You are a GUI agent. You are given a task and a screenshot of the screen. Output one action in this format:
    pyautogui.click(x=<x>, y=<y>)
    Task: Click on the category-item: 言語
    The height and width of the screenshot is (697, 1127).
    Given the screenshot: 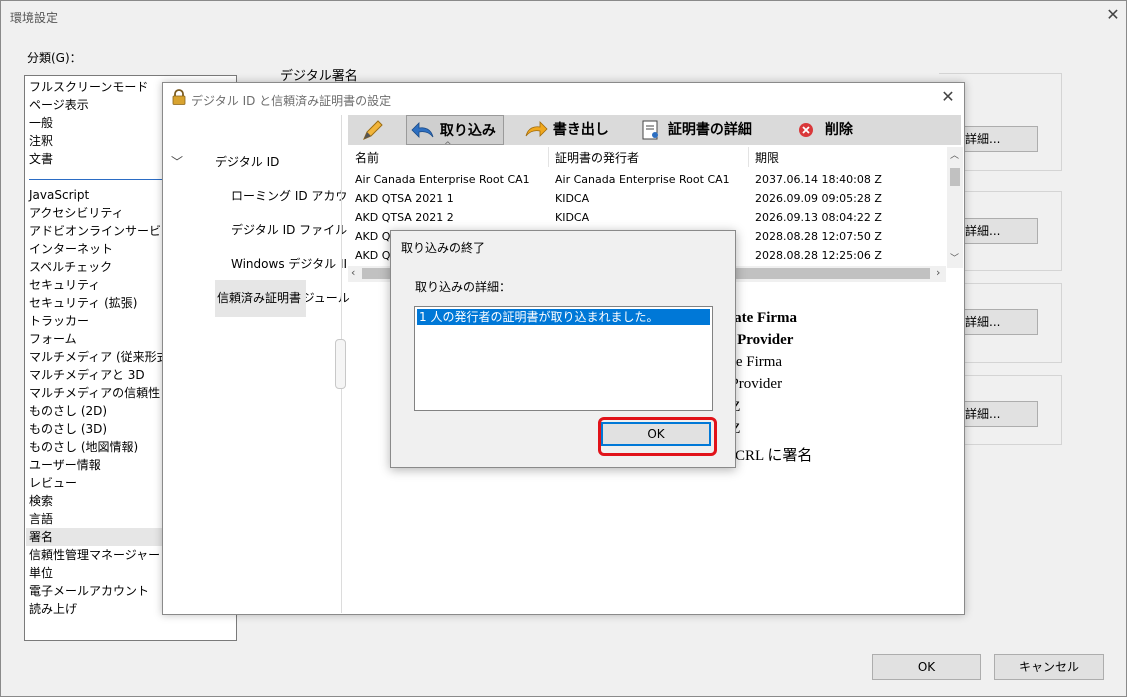 What is the action you would take?
    pyautogui.click(x=41, y=519)
    